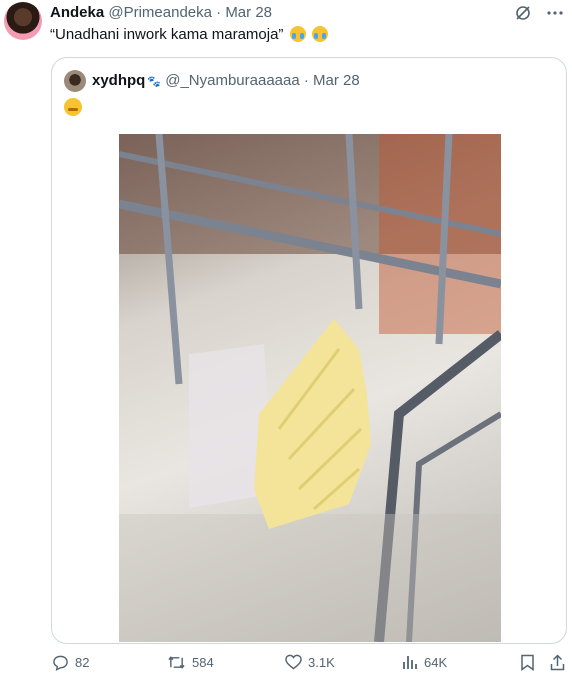  I want to click on views-button: 64K, so click(424, 662).